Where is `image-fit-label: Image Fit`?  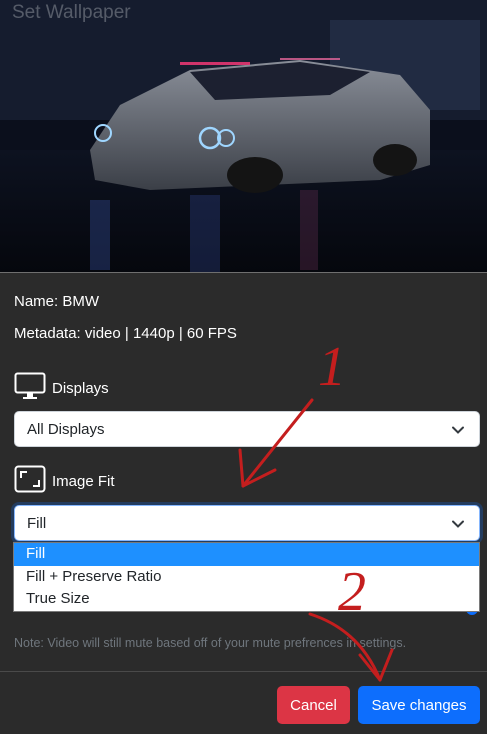 image-fit-label: Image Fit is located at coordinates (83, 481).